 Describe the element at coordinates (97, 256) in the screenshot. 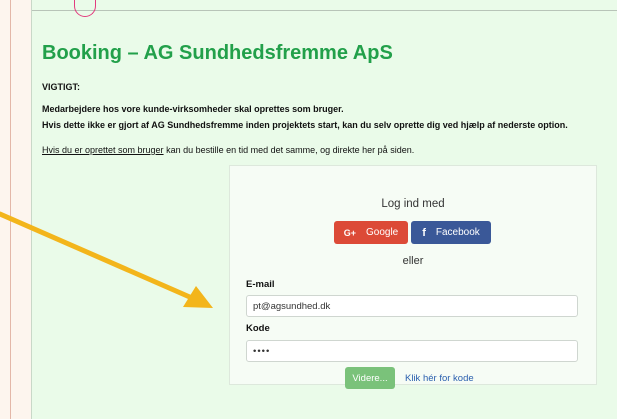

I see `arrow-shaft` at that location.